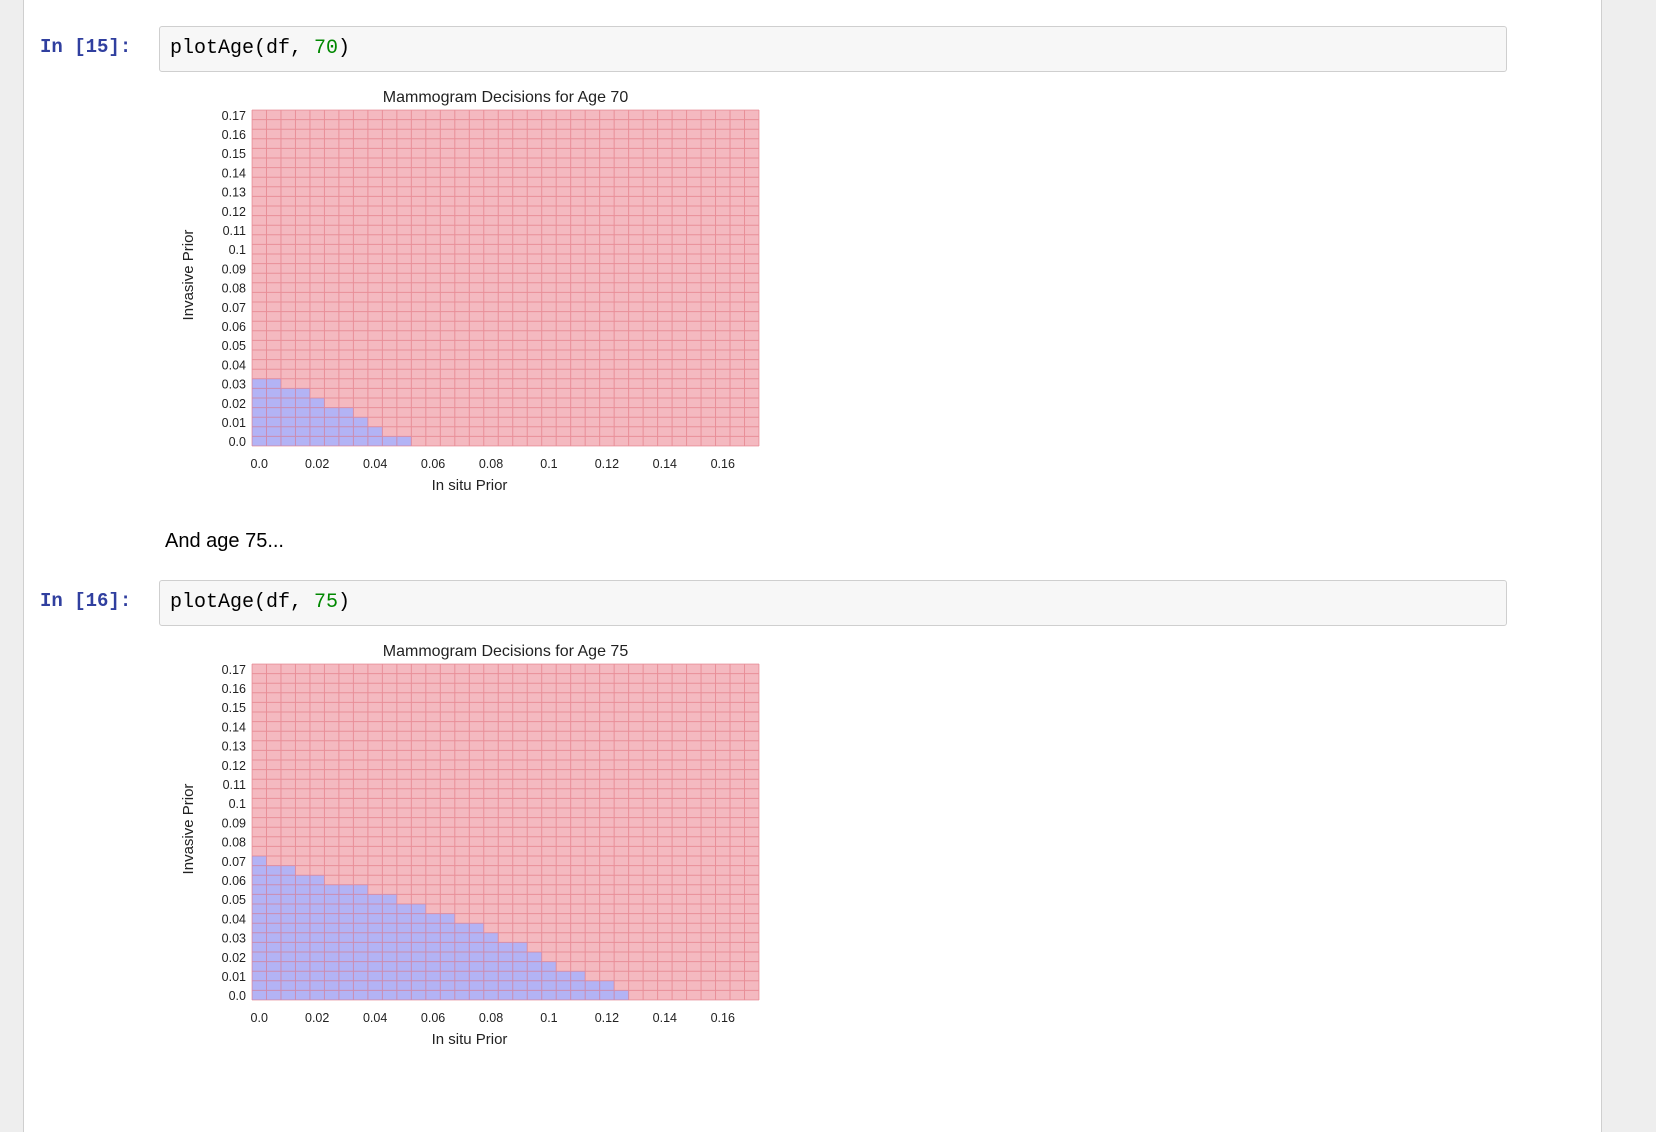 This screenshot has height=1132, width=1656. Describe the element at coordinates (86, 47) in the screenshot. I see `input-prompt: In [15]:` at that location.